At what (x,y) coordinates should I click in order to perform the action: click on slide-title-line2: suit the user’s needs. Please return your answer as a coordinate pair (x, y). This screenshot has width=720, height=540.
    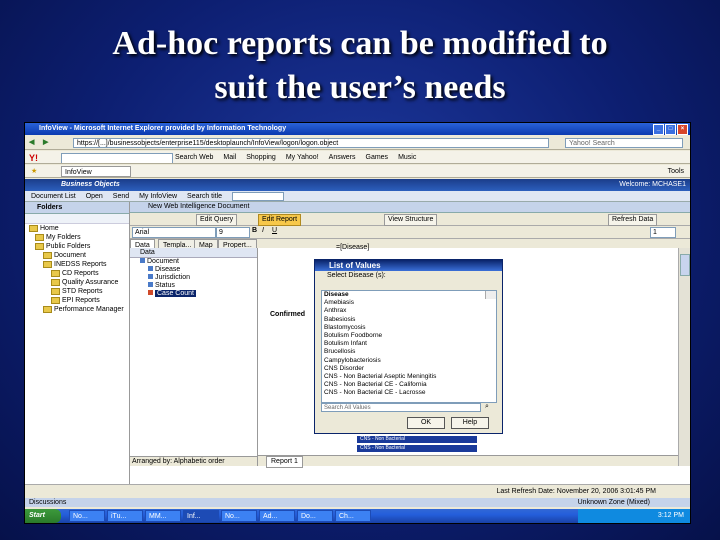
    Looking at the image, I should click on (360, 87).